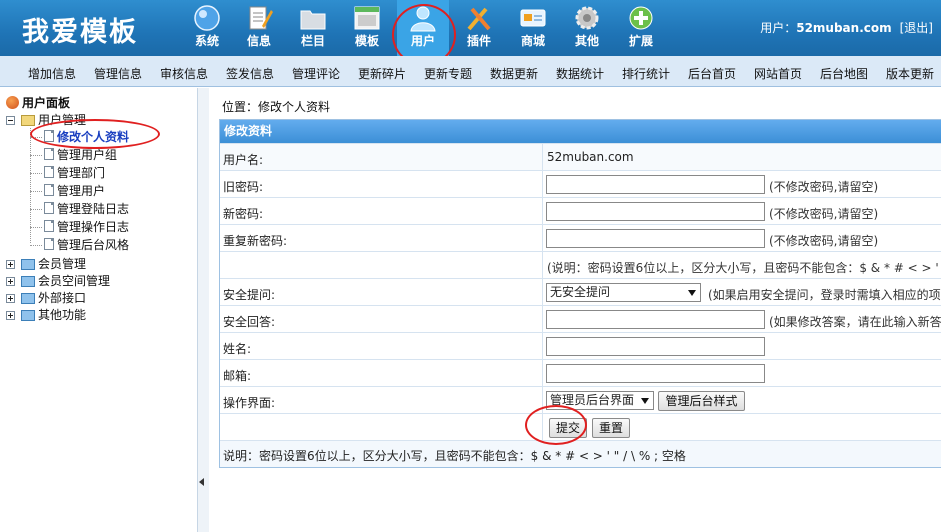 Image resolution: width=941 pixels, height=532 pixels. What do you see at coordinates (367, 18) in the screenshot?
I see `template-window-icon` at bounding box center [367, 18].